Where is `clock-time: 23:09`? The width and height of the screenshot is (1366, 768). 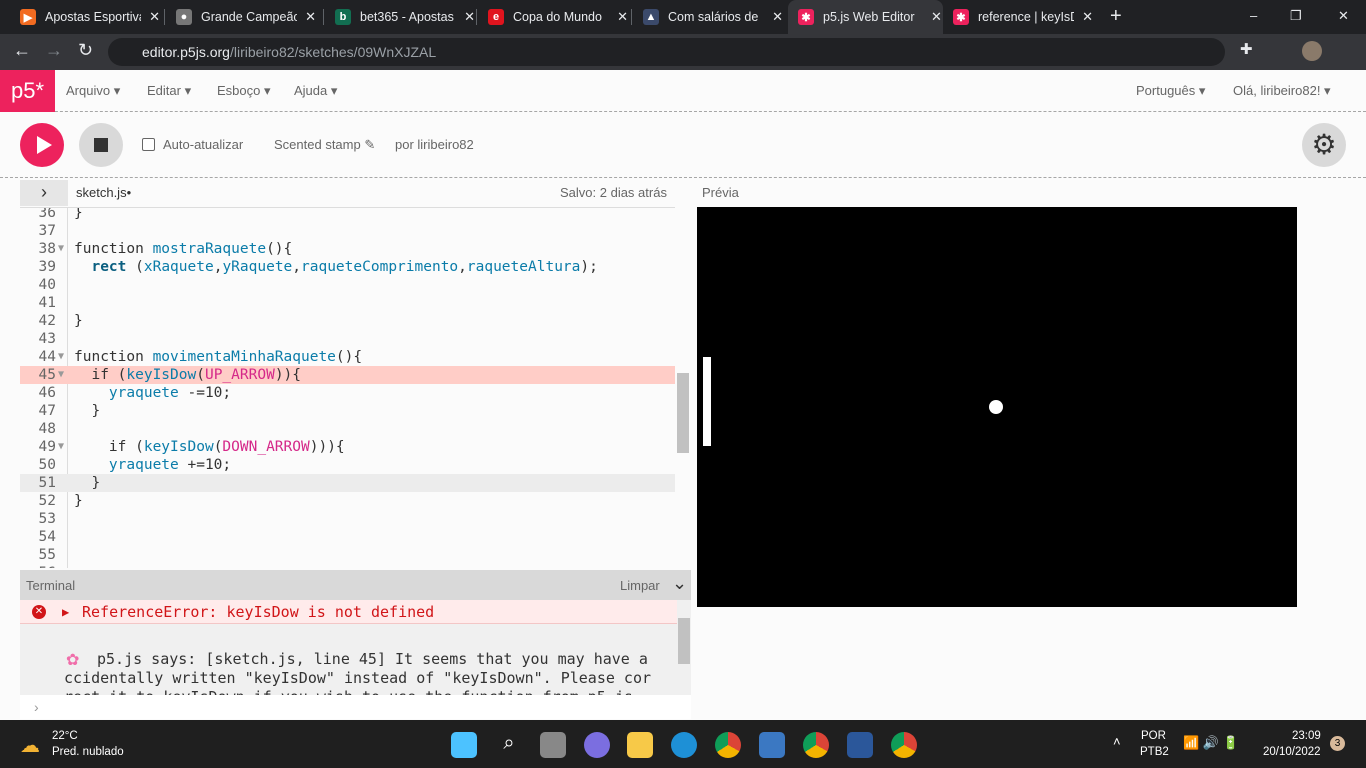
clock-time: 23:09 is located at coordinates (1306, 736).